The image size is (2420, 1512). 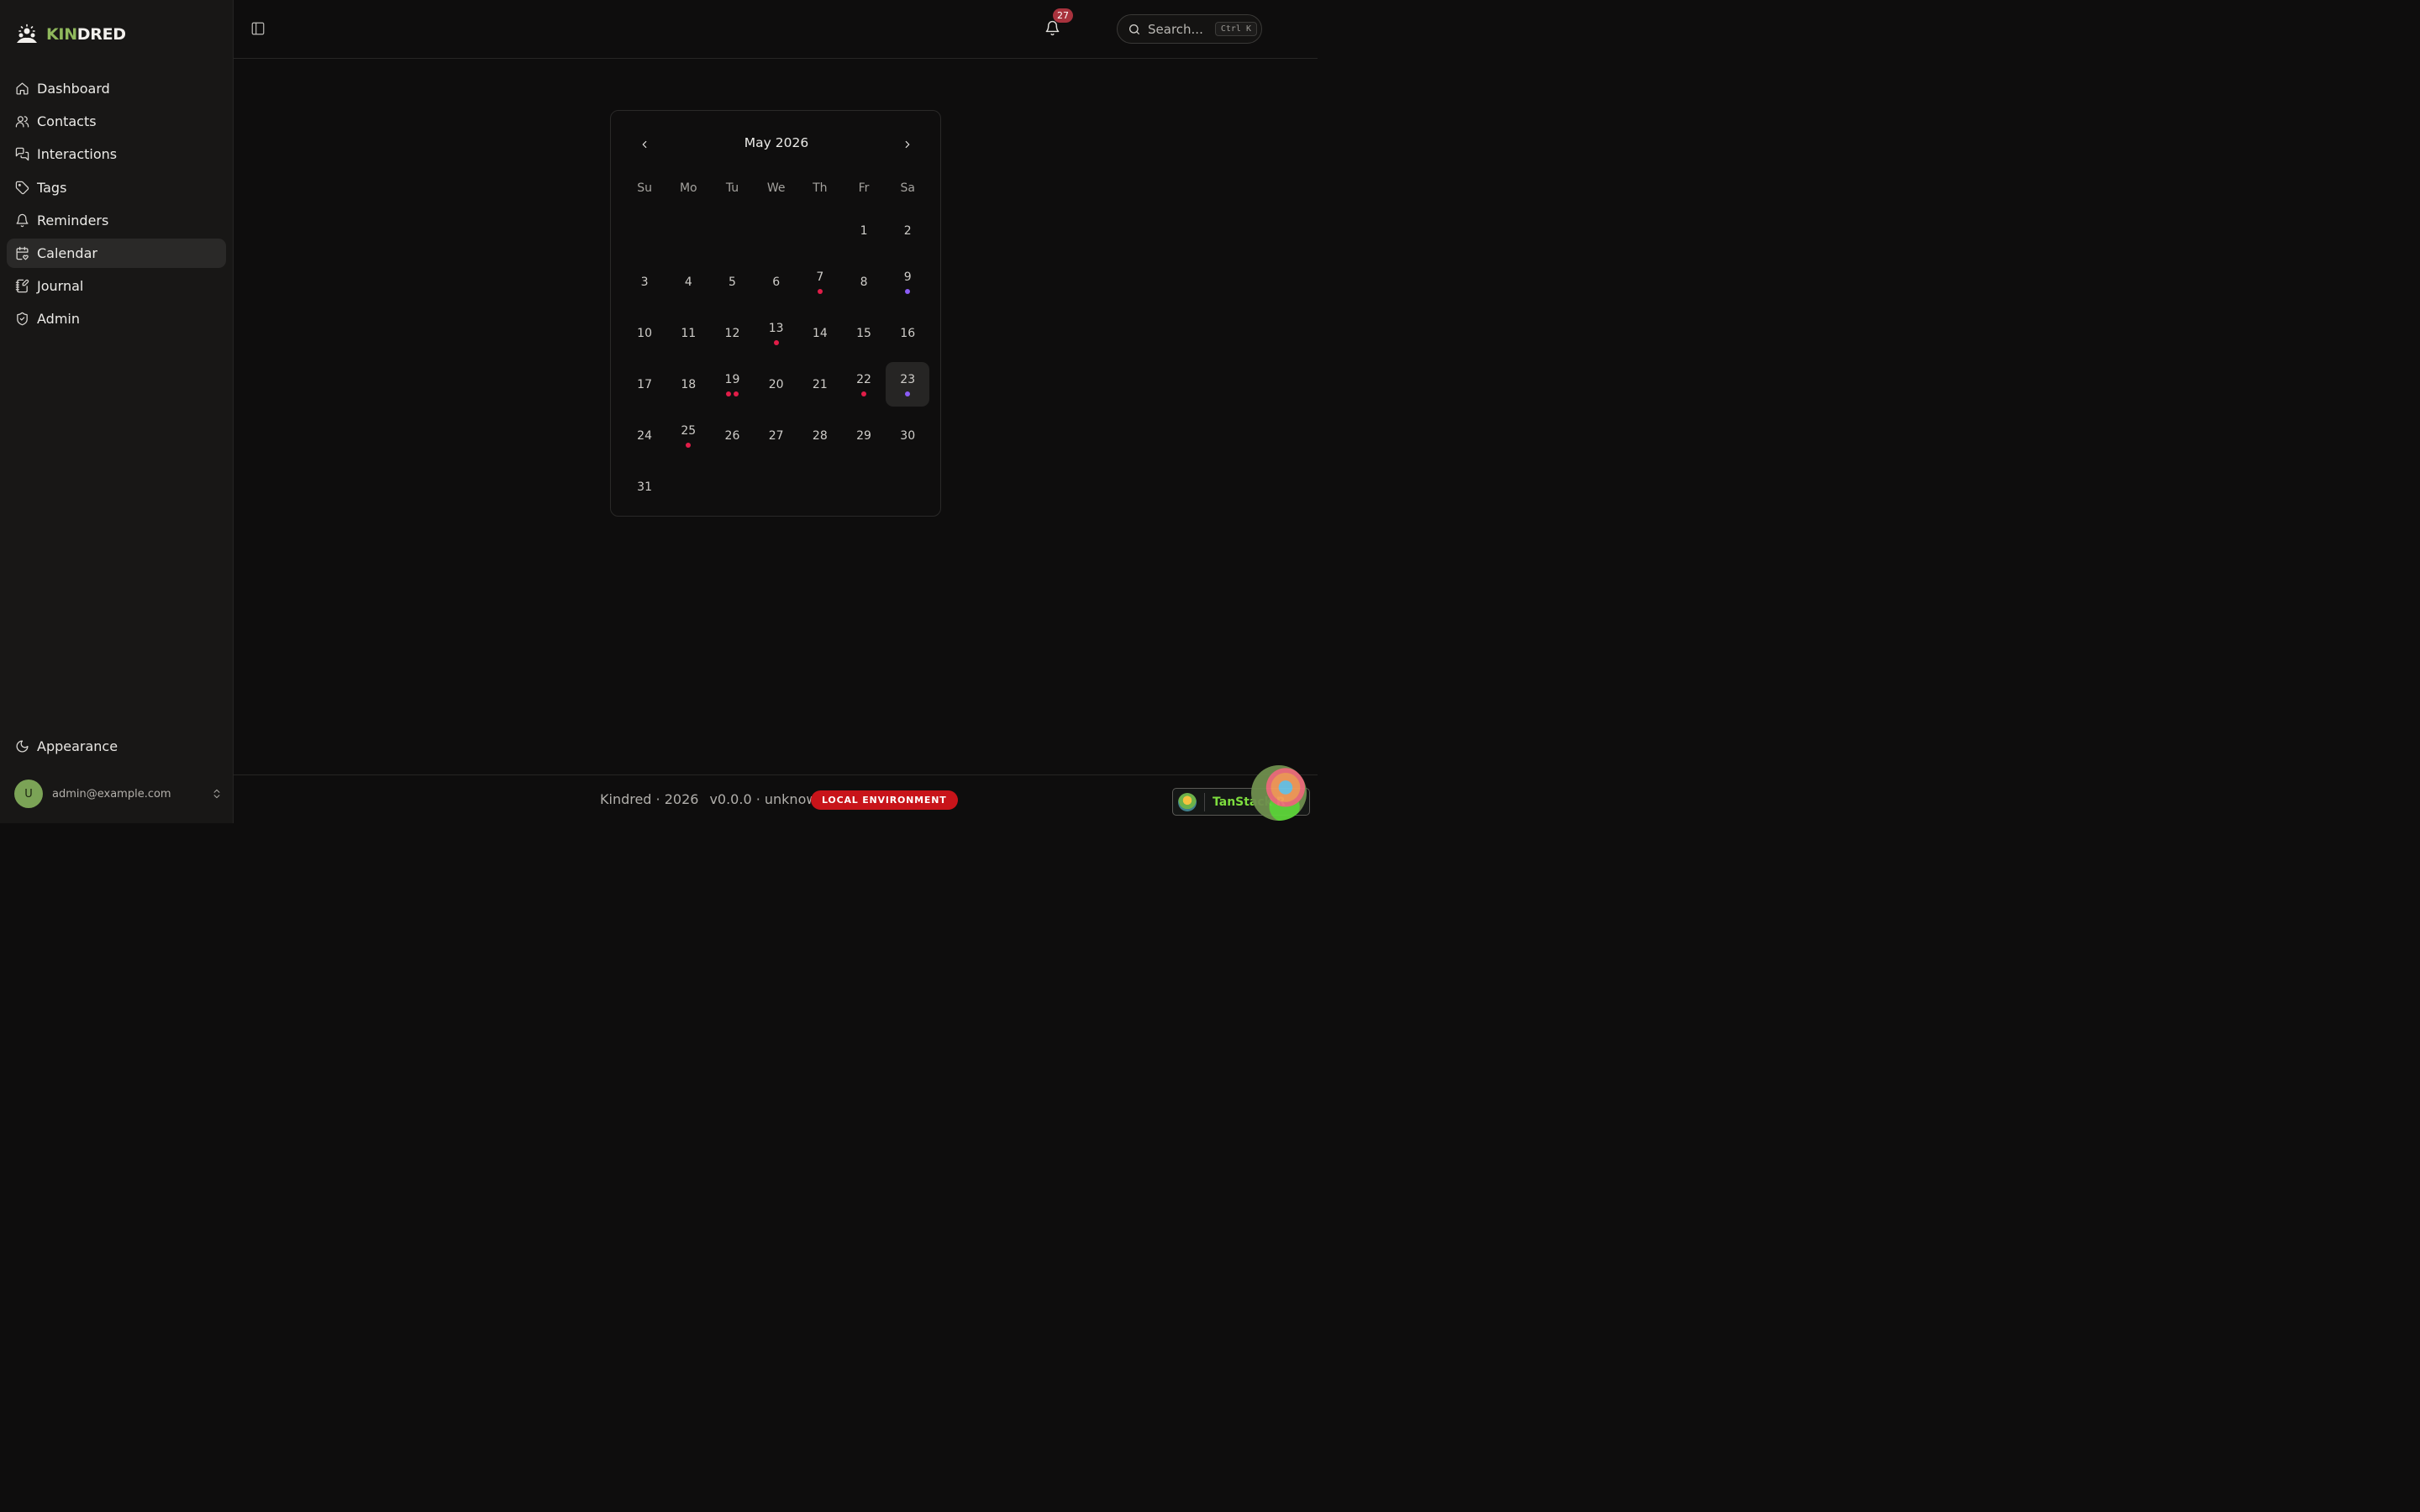 I want to click on calendar-day-2: 2, so click(x=907, y=230).